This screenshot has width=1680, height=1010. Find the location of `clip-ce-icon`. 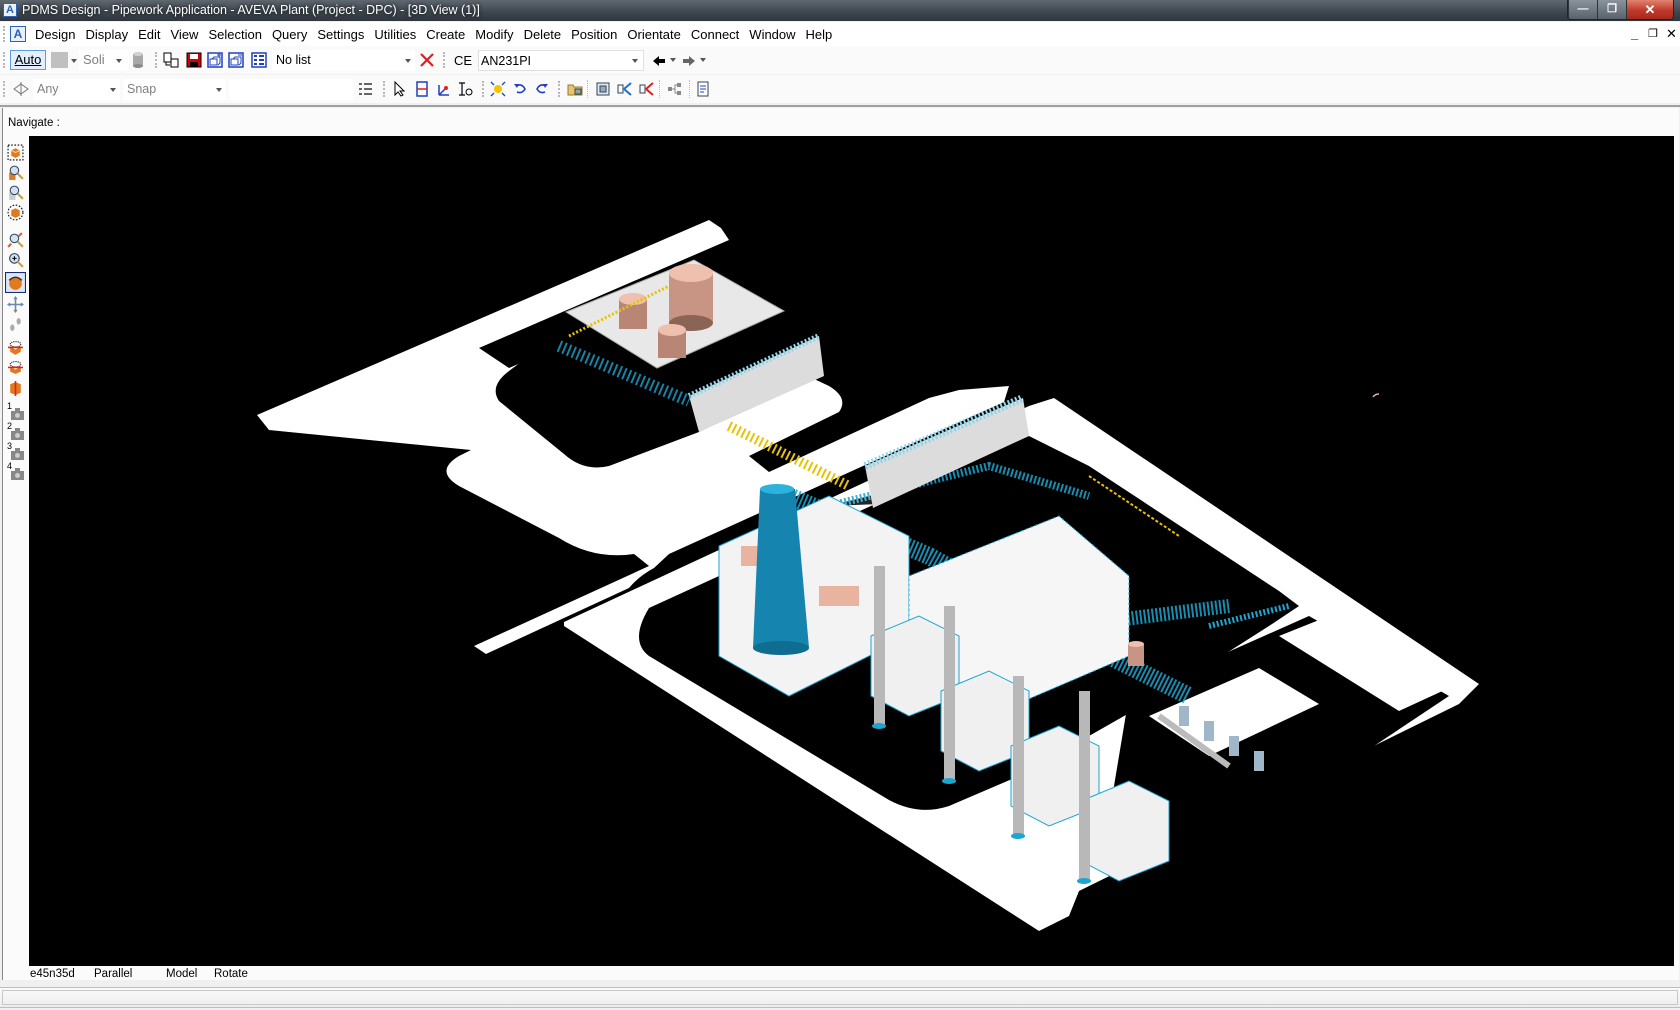

clip-ce-icon is located at coordinates (15, 368).